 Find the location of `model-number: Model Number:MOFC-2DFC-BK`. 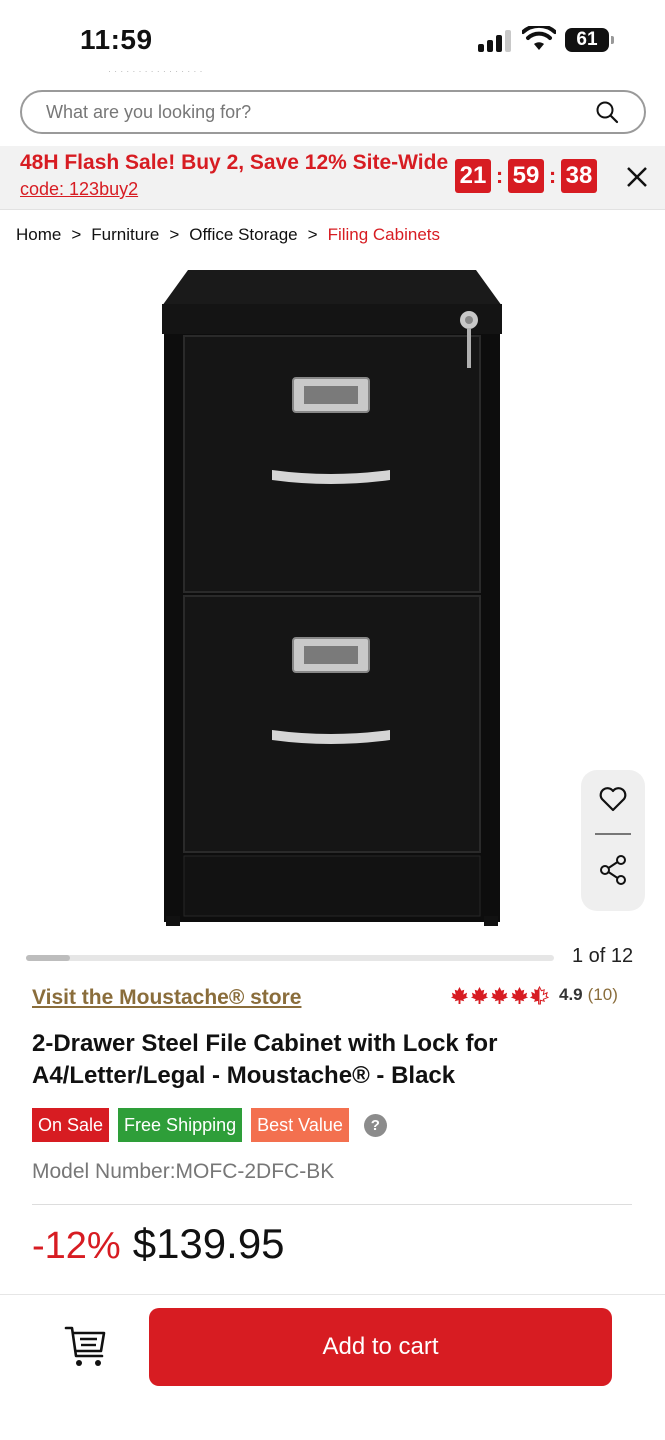

model-number: Model Number:MOFC-2DFC-BK is located at coordinates (183, 1171).